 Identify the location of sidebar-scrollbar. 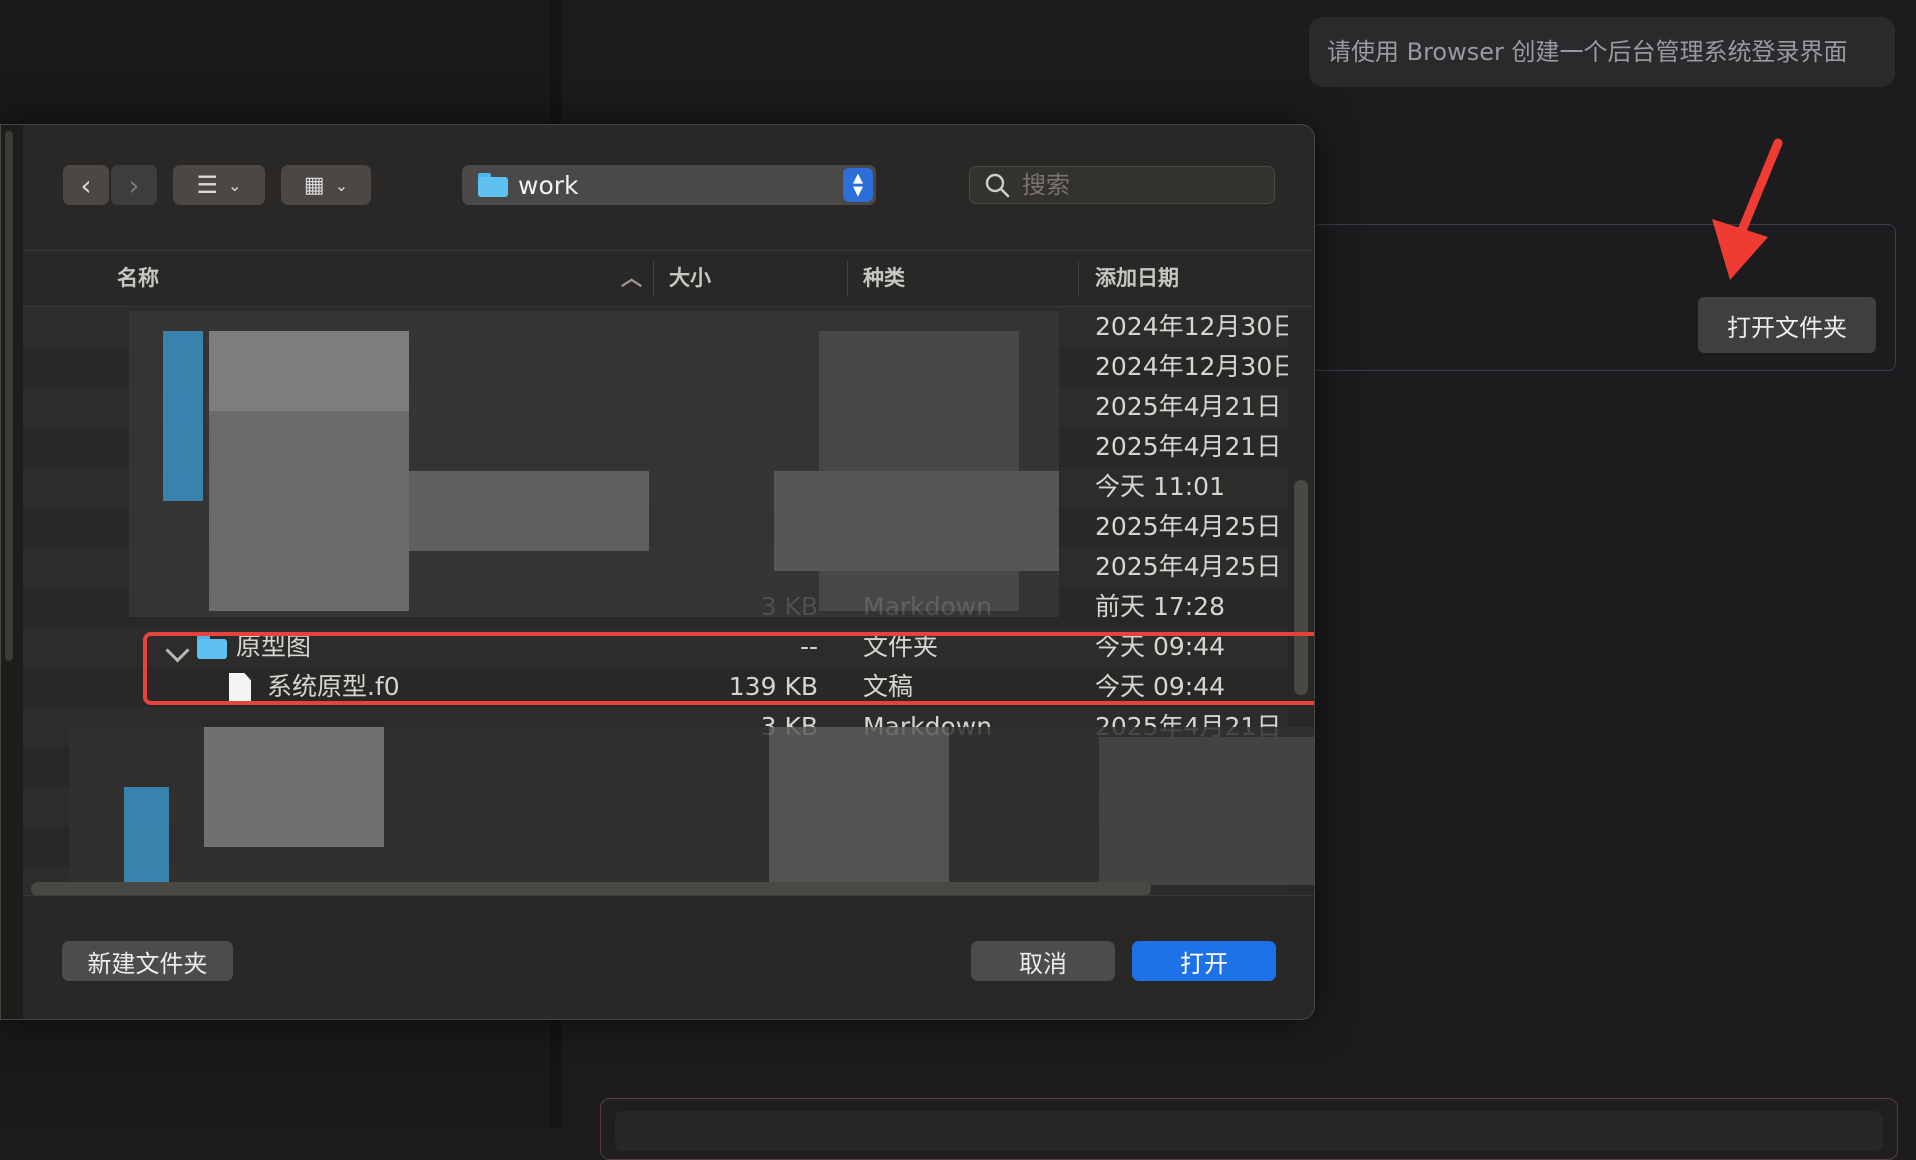
(9, 396).